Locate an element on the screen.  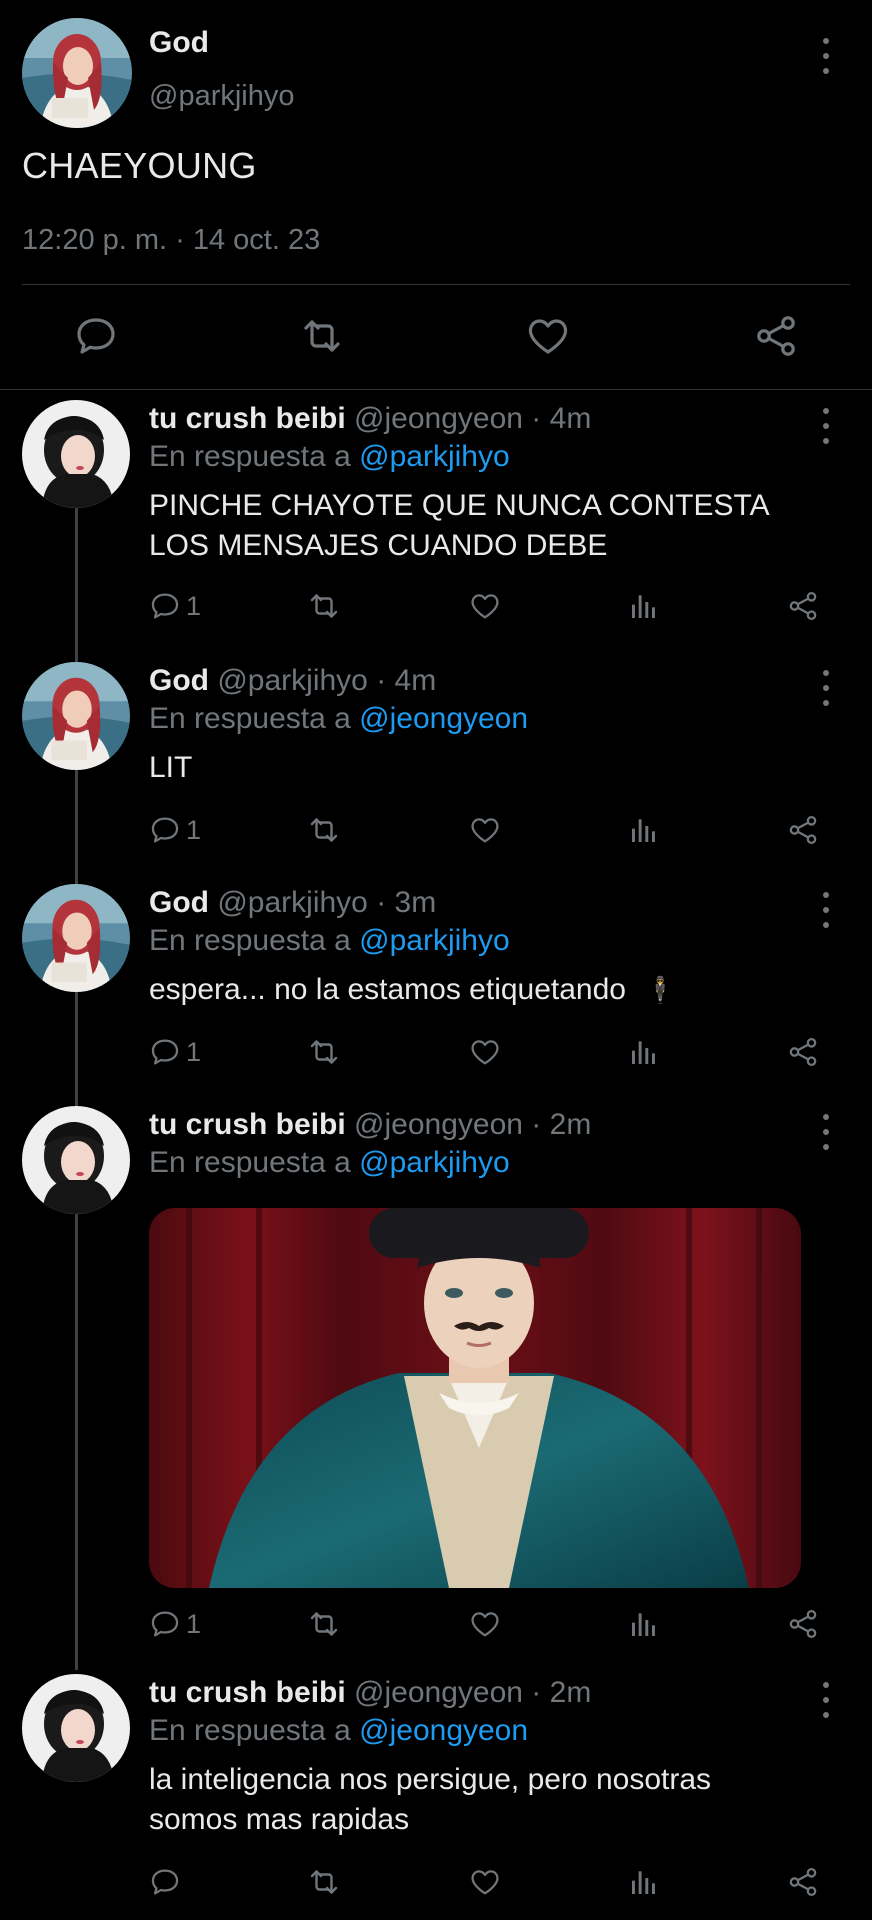
reply-icon is located at coordinates (96, 336).